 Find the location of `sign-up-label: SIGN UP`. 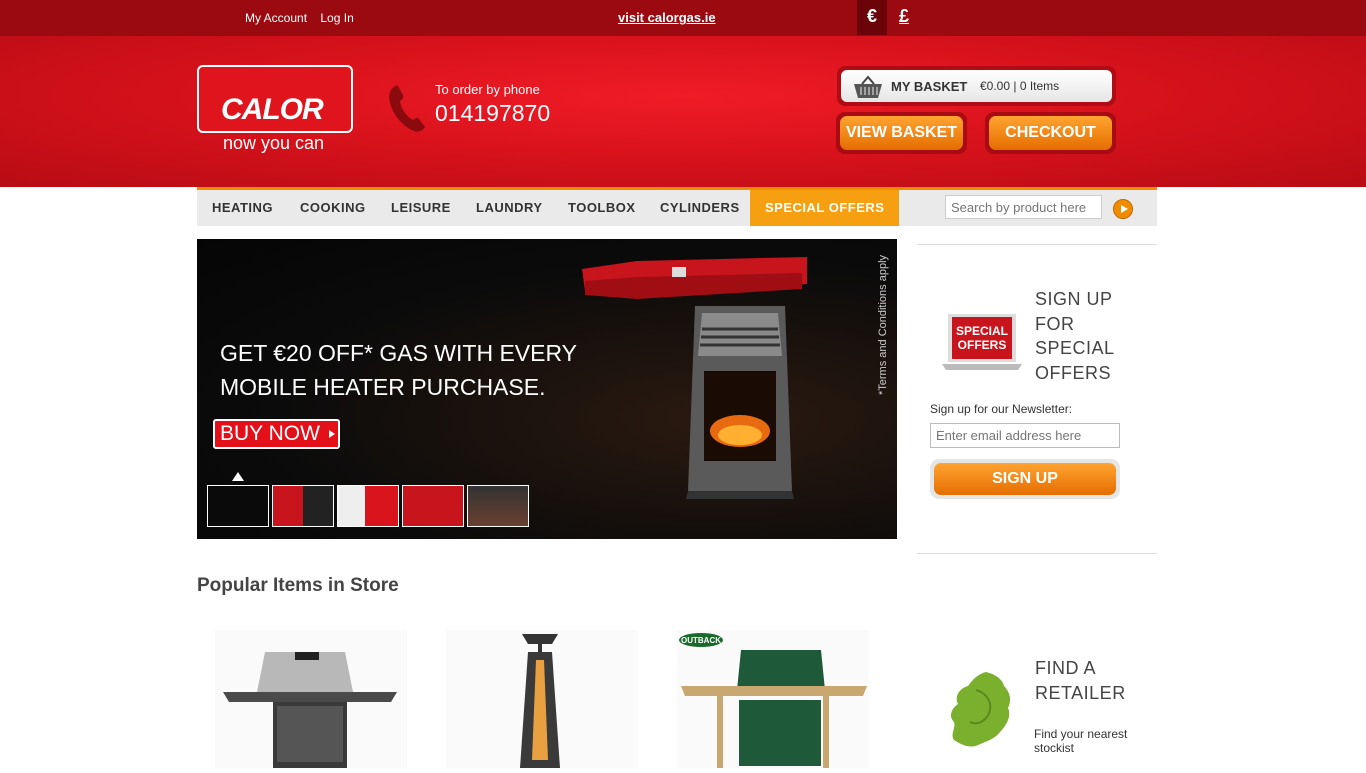

sign-up-label: SIGN UP is located at coordinates (1025, 479).